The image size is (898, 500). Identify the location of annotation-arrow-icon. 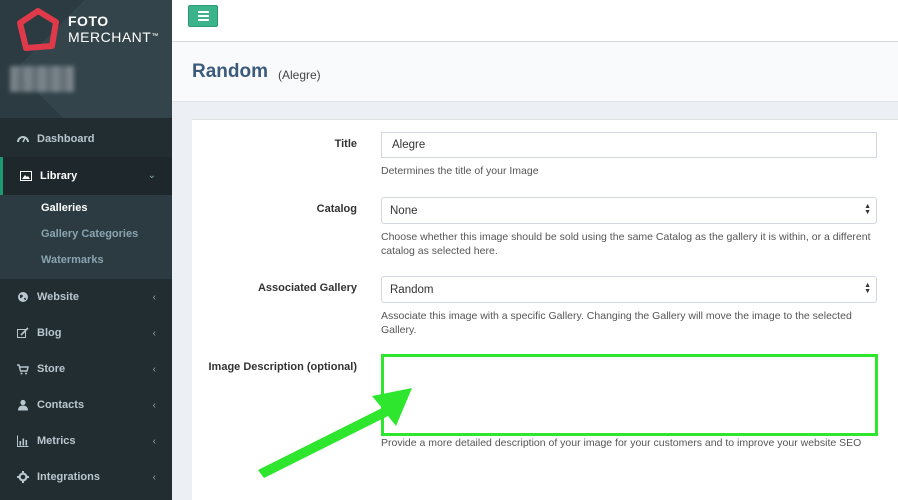
(335, 433).